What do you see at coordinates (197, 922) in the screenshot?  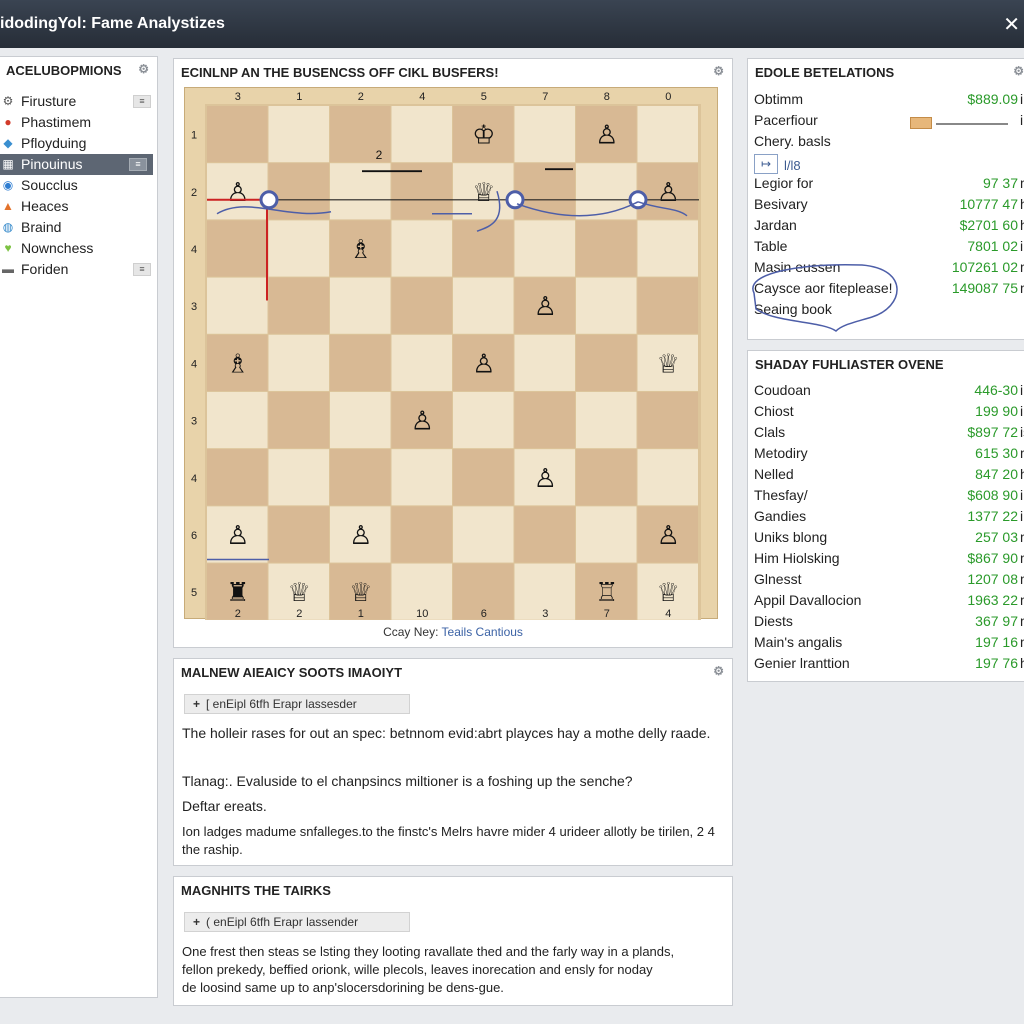 I see `plus-icon: +` at bounding box center [197, 922].